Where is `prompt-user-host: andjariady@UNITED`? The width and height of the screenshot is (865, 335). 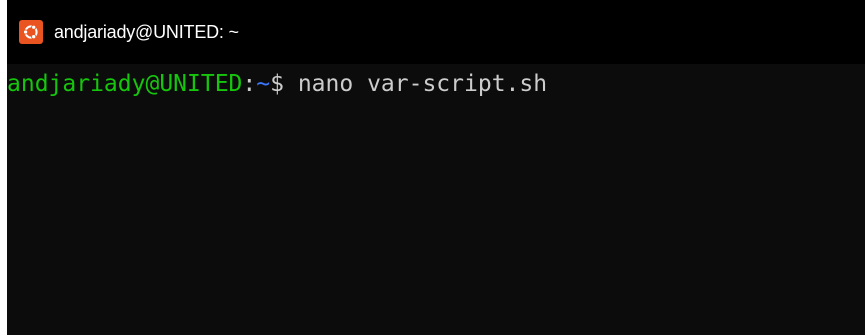
prompt-user-host: andjariady@UNITED is located at coordinates (125, 84).